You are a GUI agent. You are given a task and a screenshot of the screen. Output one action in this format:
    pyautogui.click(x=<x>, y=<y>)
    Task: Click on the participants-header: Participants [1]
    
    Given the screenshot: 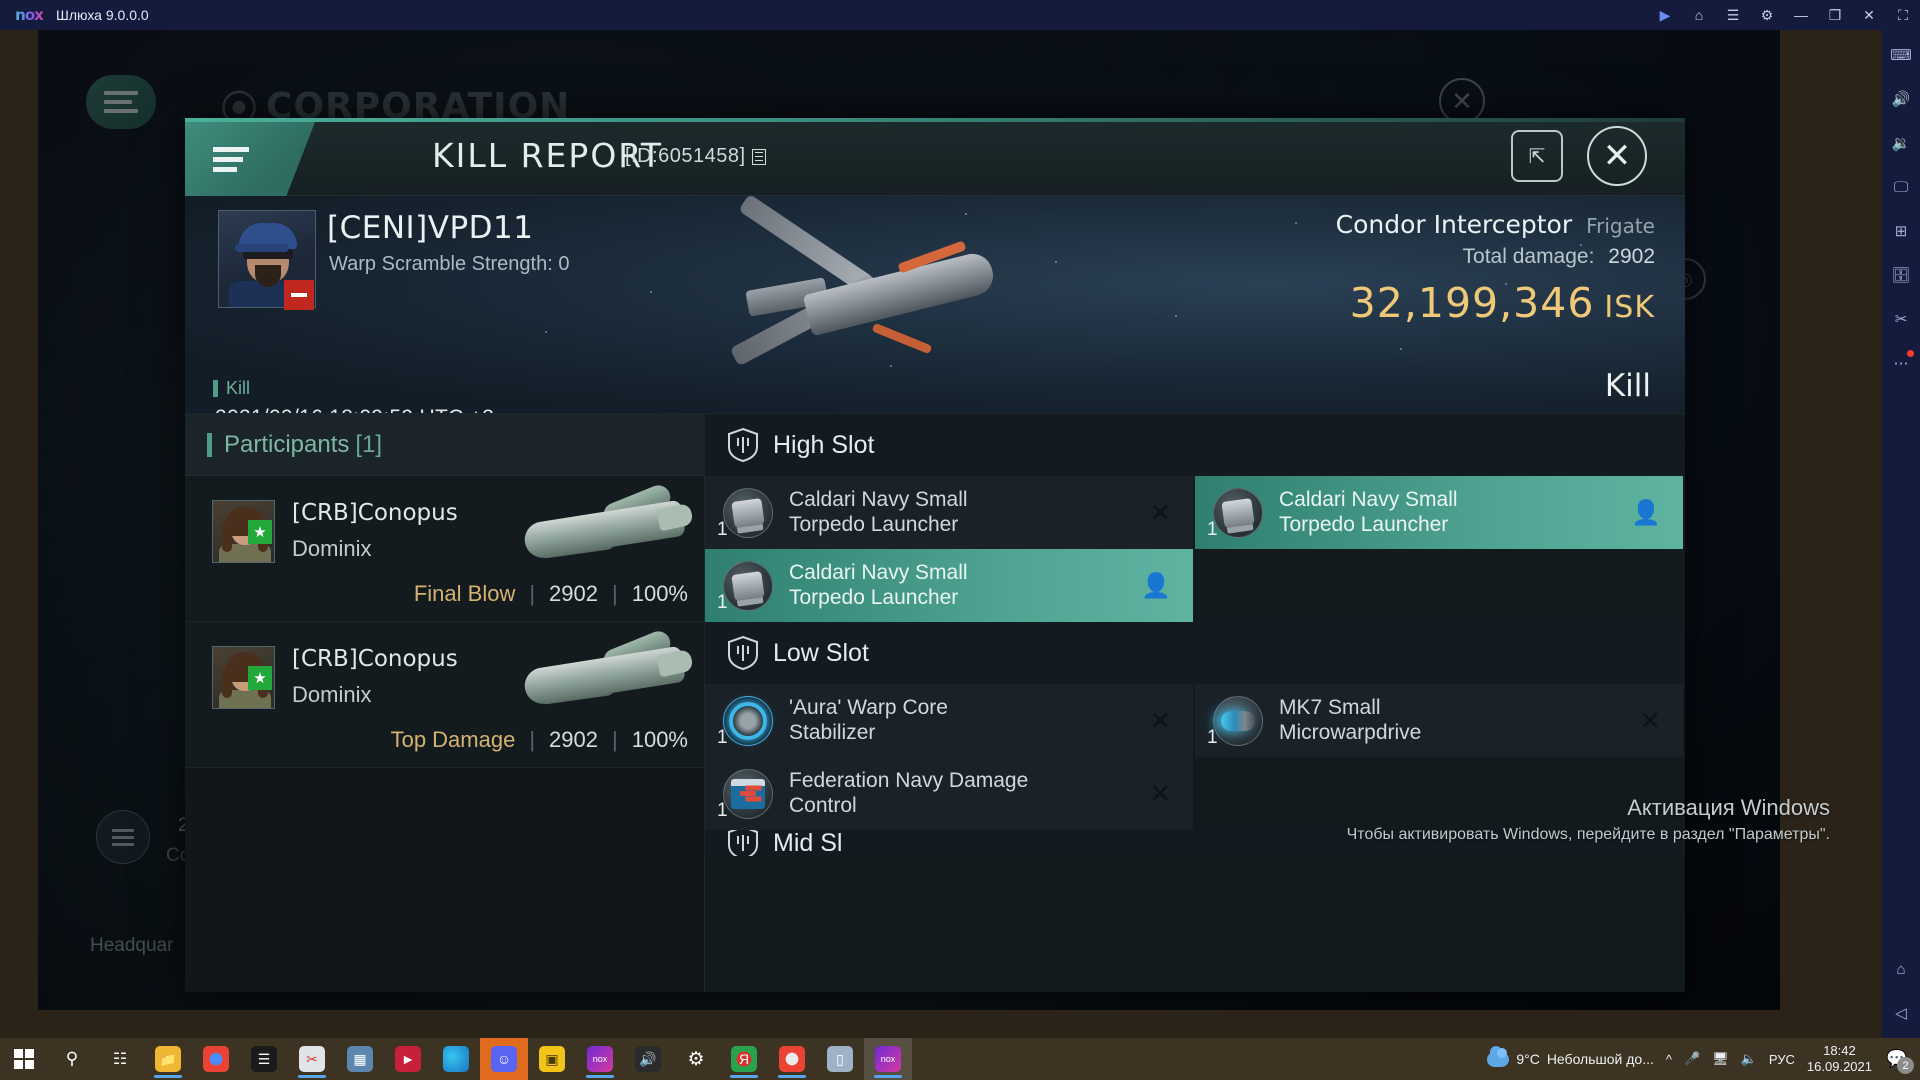 What is the action you would take?
    pyautogui.click(x=444, y=445)
    